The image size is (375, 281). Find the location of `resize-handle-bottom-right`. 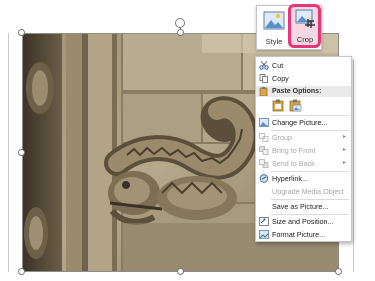

resize-handle-bottom-right is located at coordinates (338, 271).